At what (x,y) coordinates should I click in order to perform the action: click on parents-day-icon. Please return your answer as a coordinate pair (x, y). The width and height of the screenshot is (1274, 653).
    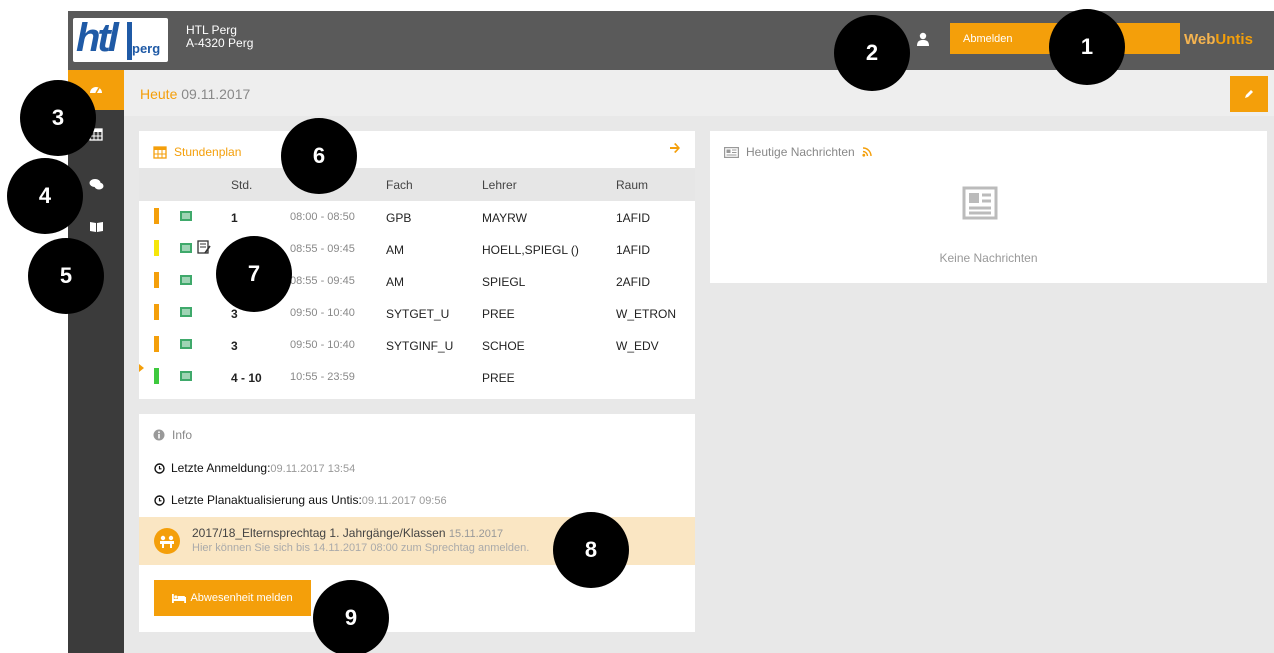
    Looking at the image, I should click on (167, 541).